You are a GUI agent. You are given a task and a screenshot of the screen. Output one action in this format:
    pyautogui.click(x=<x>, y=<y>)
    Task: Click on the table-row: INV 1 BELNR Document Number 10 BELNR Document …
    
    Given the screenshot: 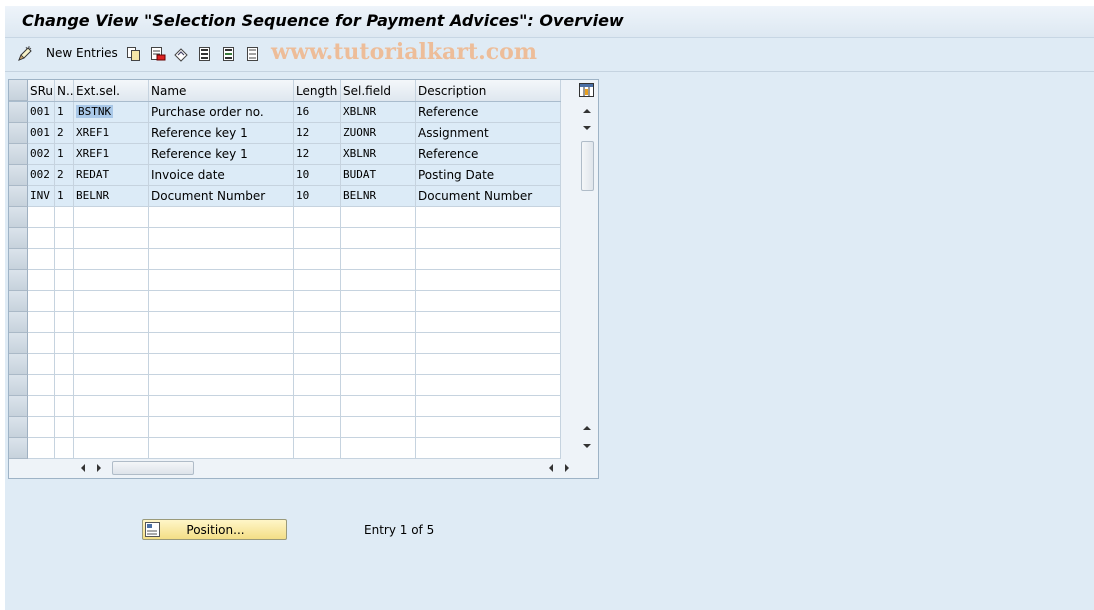 What is the action you would take?
    pyautogui.click(x=285, y=196)
    